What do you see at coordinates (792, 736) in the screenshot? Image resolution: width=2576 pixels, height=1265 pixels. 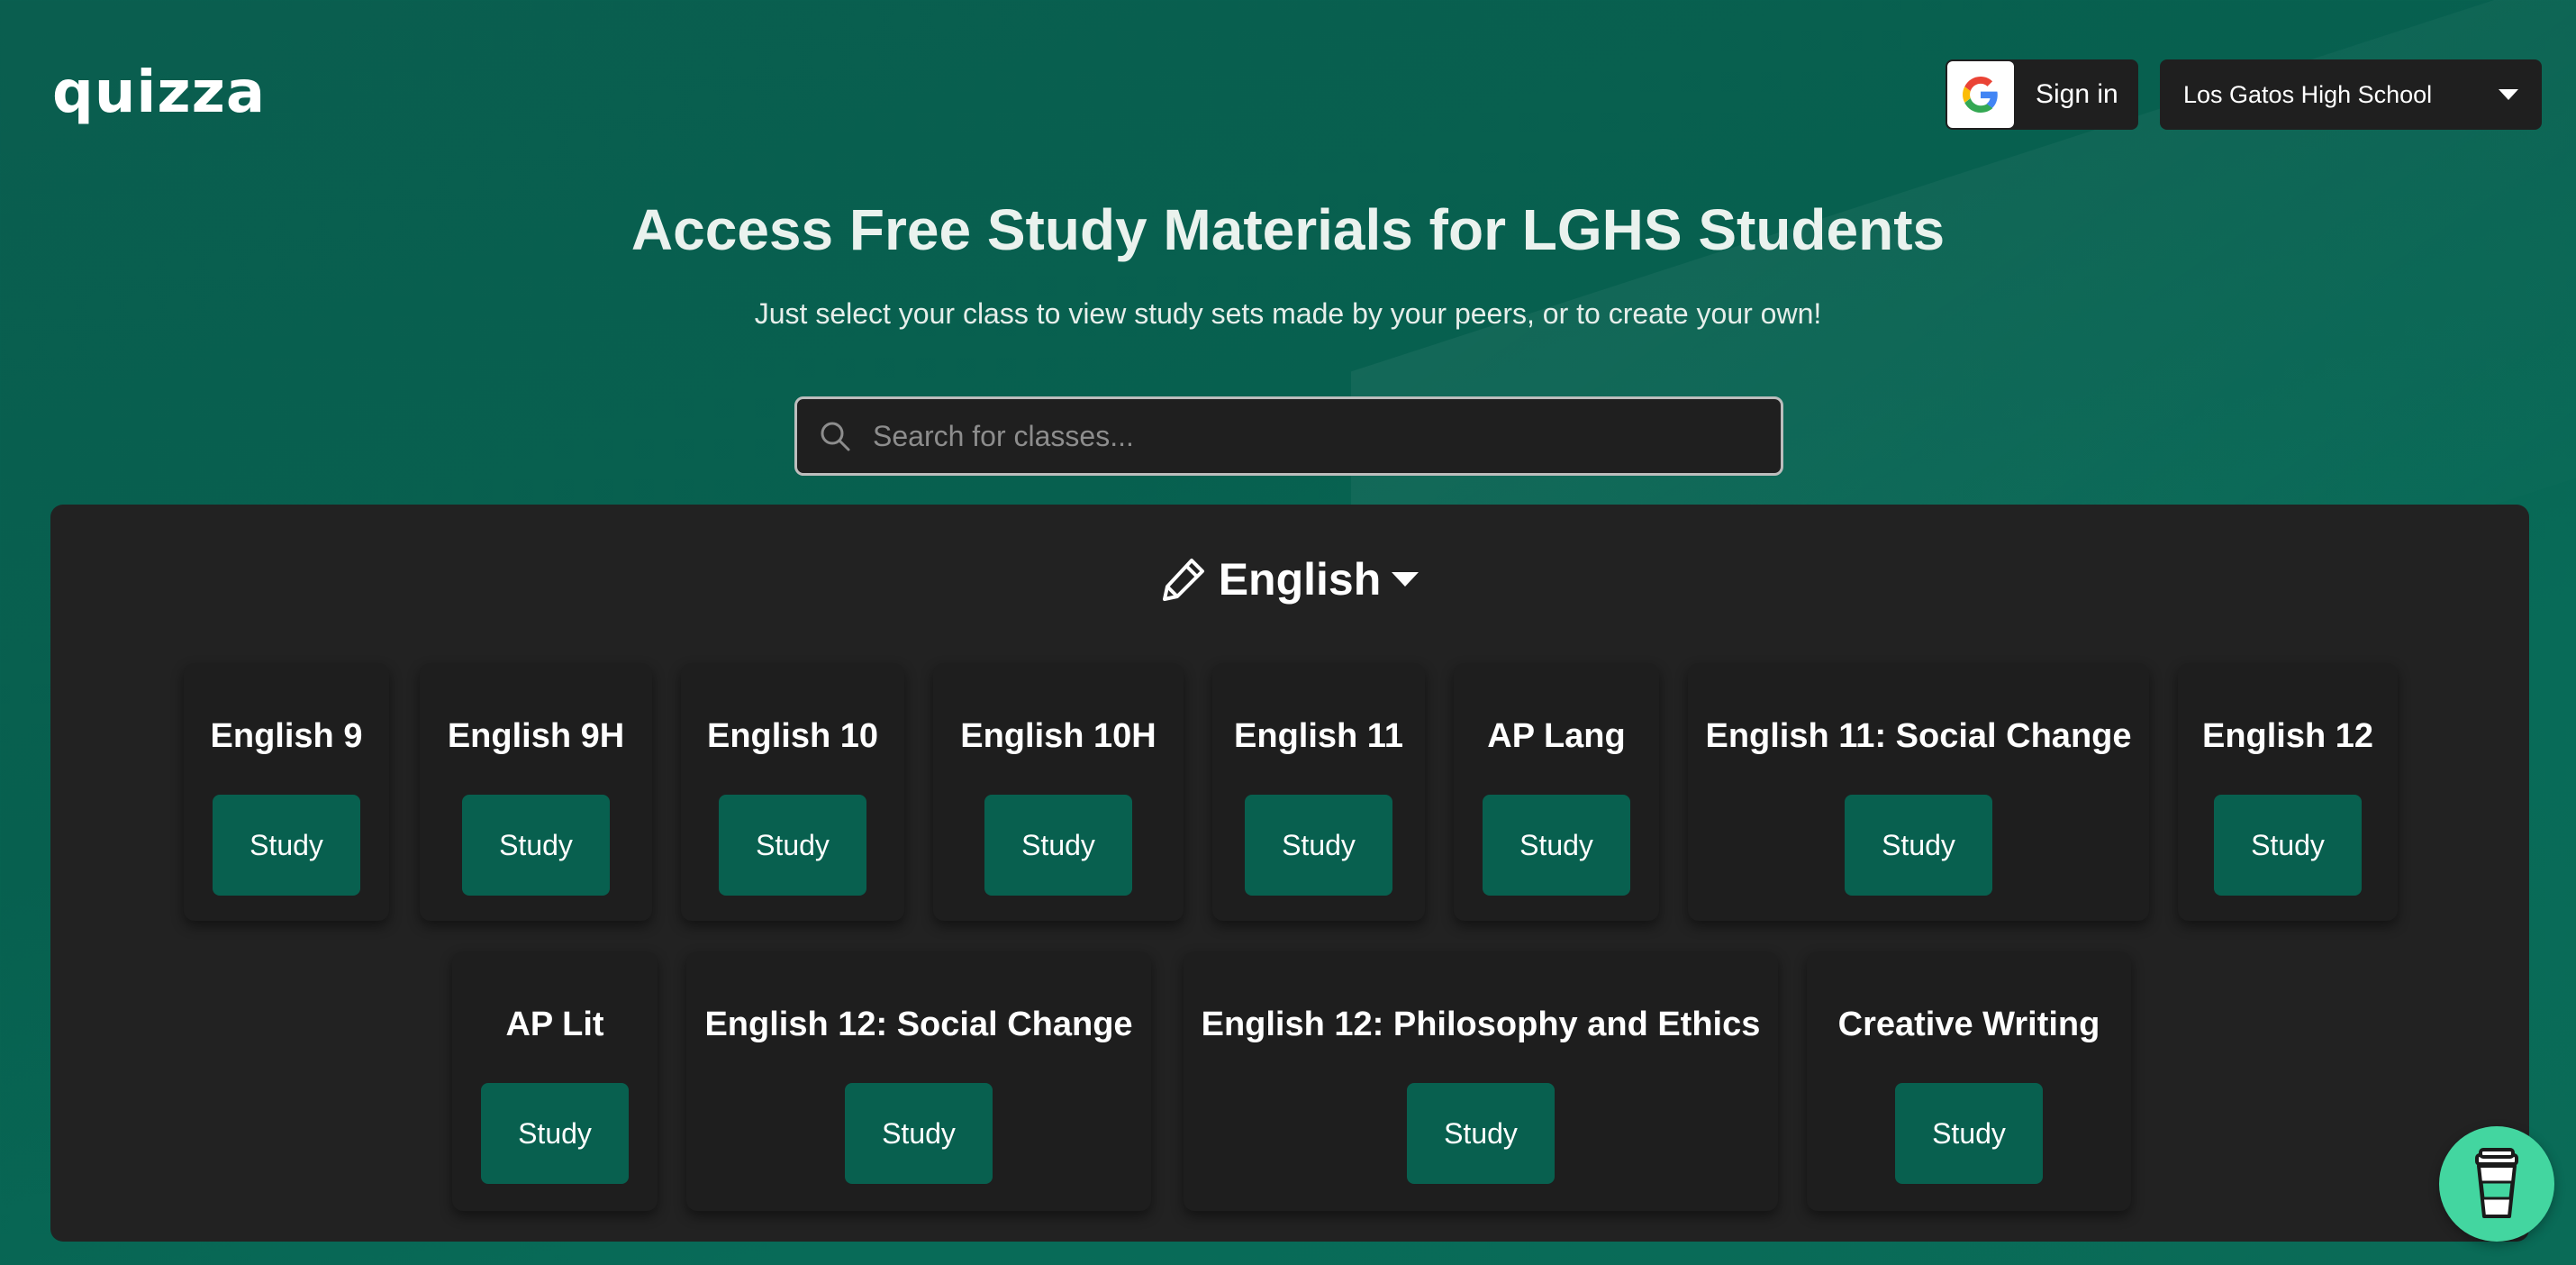 I see `class-card-title: English 10` at bounding box center [792, 736].